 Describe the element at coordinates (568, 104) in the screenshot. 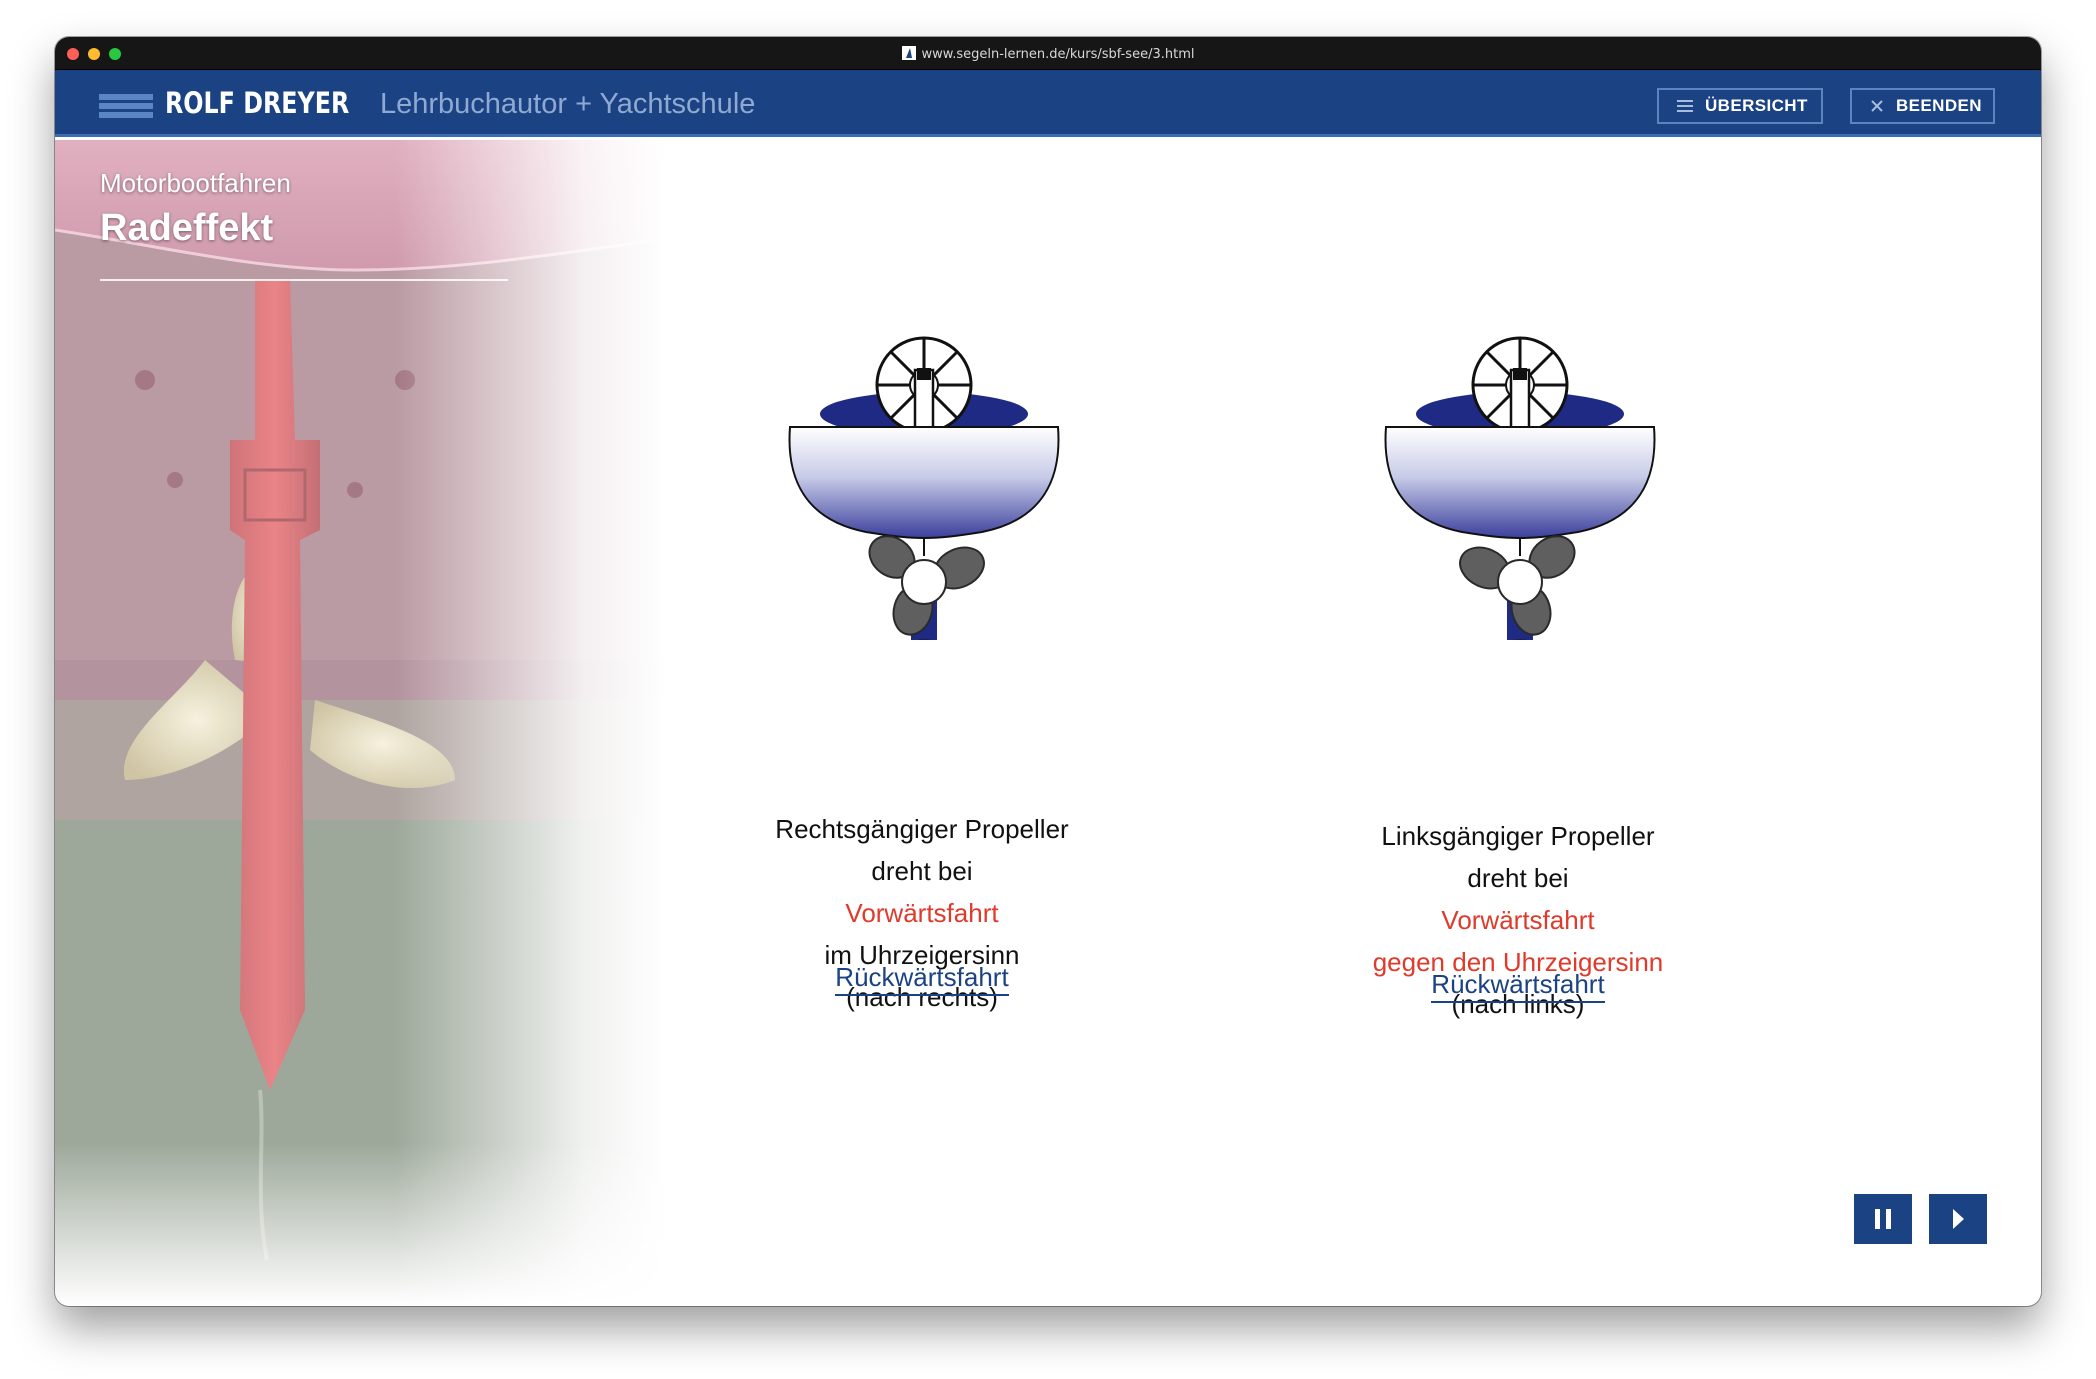

I see `brand-tagline: Lehrbuchautor + Yachtschule` at that location.